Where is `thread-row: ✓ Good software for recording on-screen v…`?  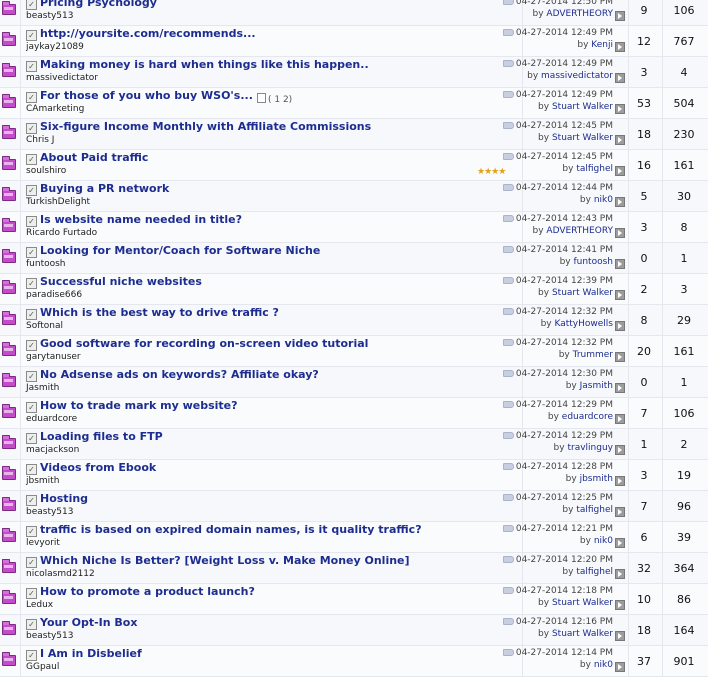
thread-row: ✓ Good software for recording on-screen v… is located at coordinates (354, 351).